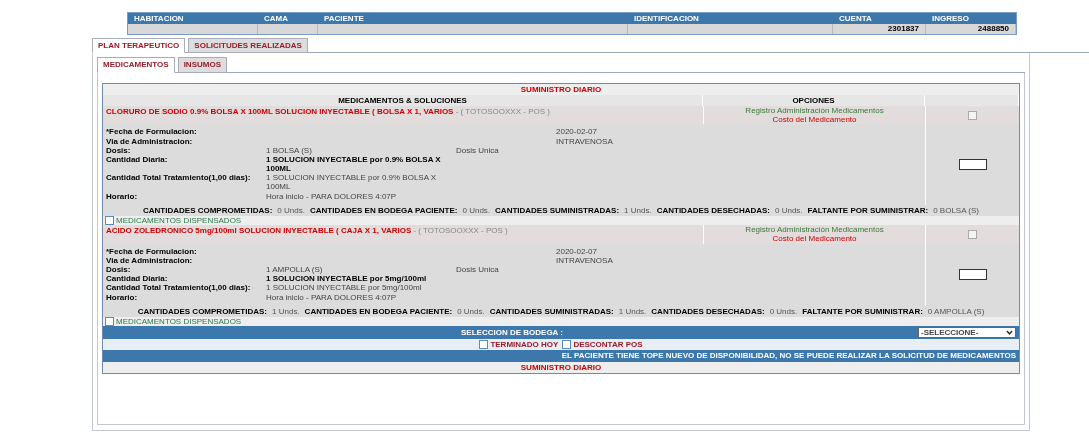 The width and height of the screenshot is (1089, 433). What do you see at coordinates (295, 269) in the screenshot?
I see `field-value: 1 AMPOLLA (S)` at bounding box center [295, 269].